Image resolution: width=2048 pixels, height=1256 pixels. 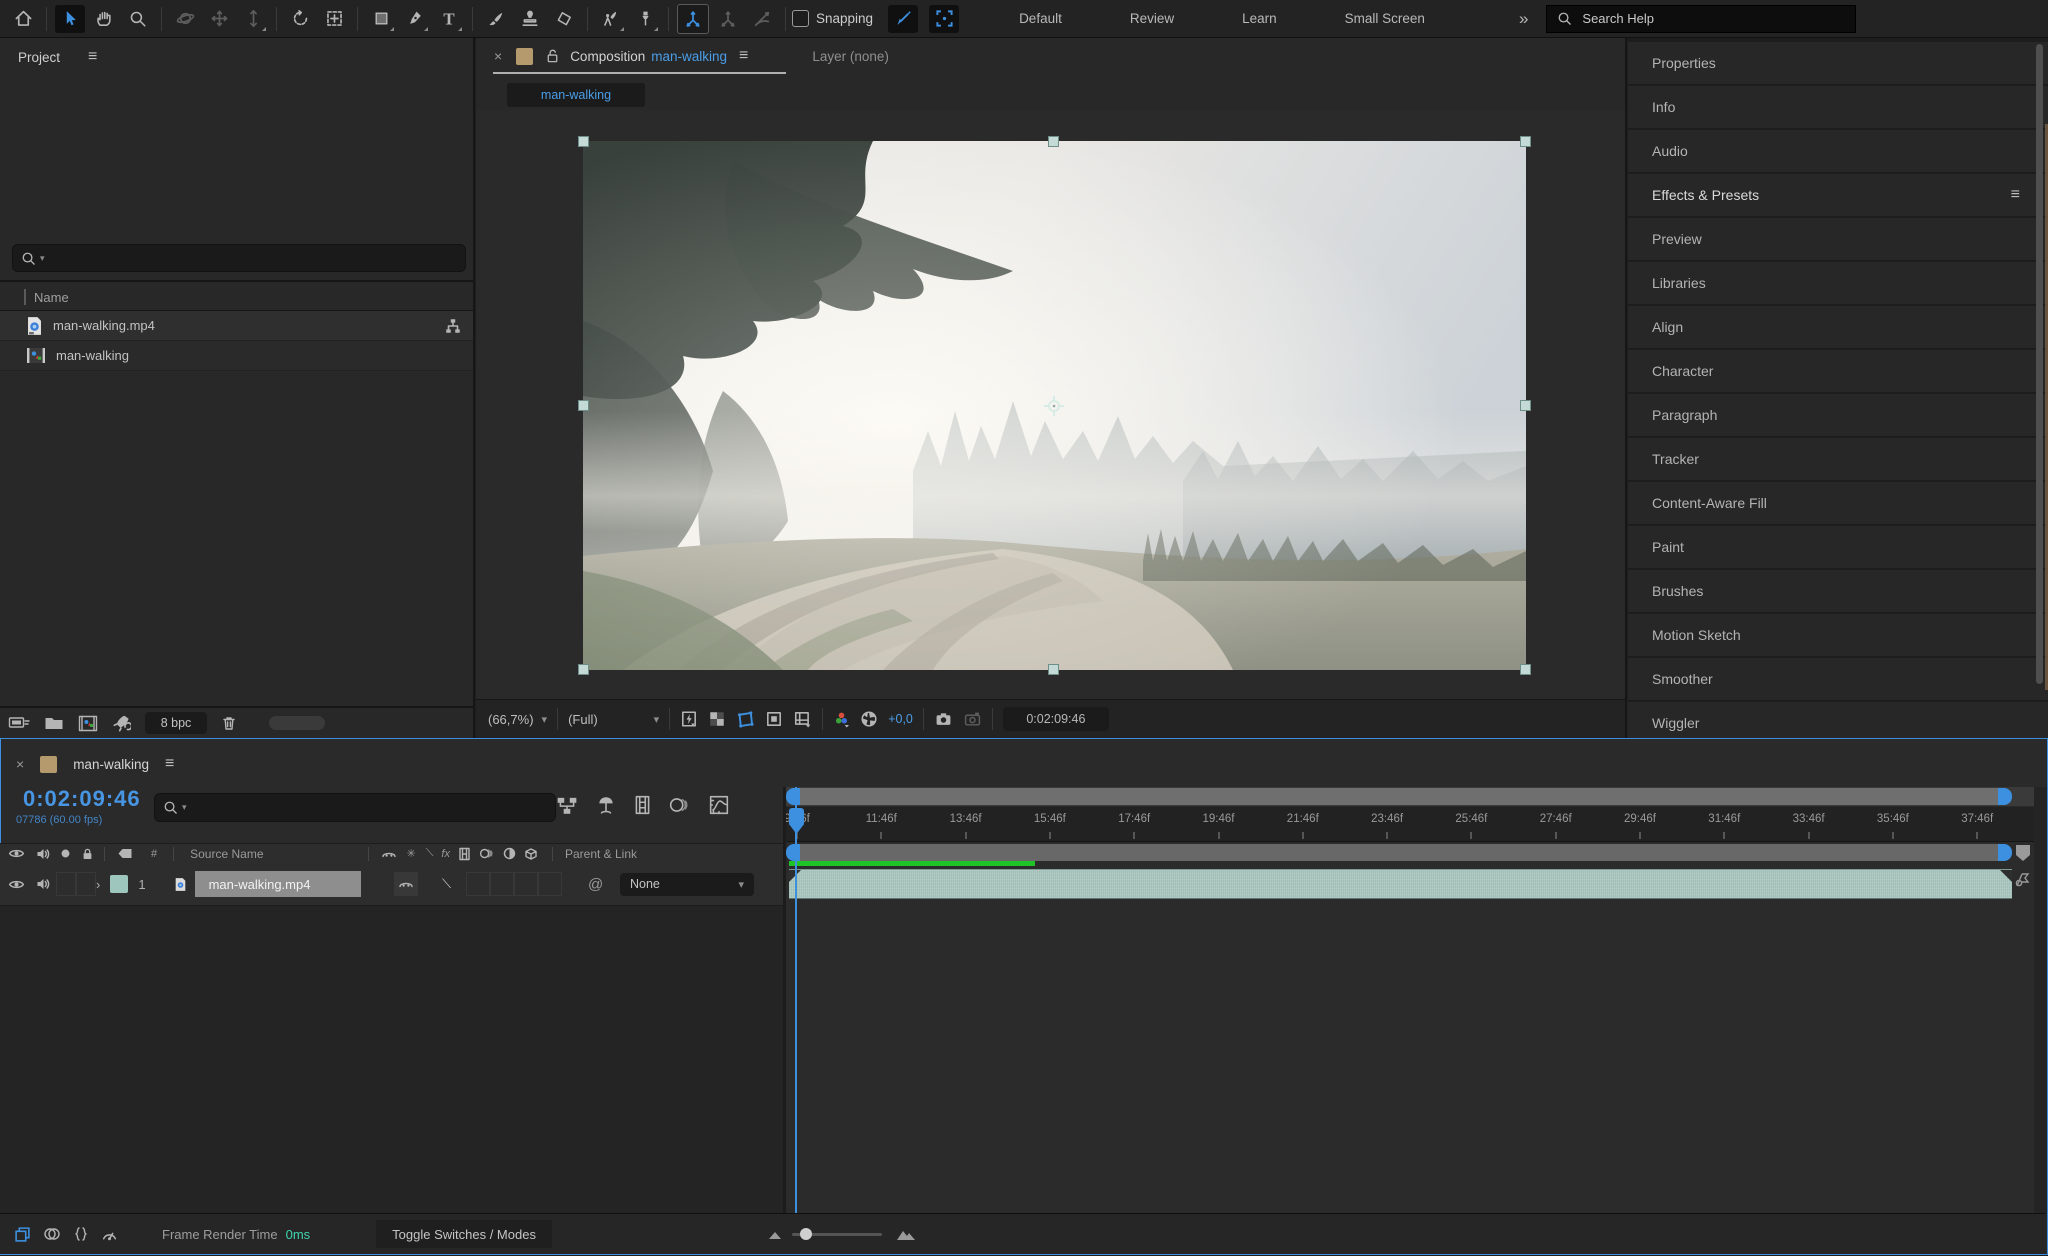 What do you see at coordinates (104, 325) in the screenshot?
I see `project-item-name: man-walking.mp4` at bounding box center [104, 325].